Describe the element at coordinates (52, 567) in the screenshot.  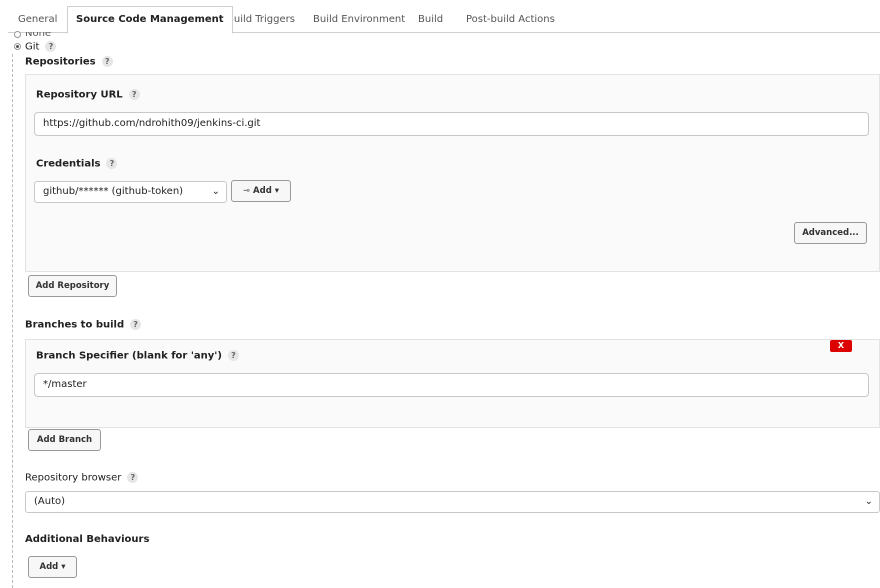
I see `add-behaviour-button: Add ▾` at that location.